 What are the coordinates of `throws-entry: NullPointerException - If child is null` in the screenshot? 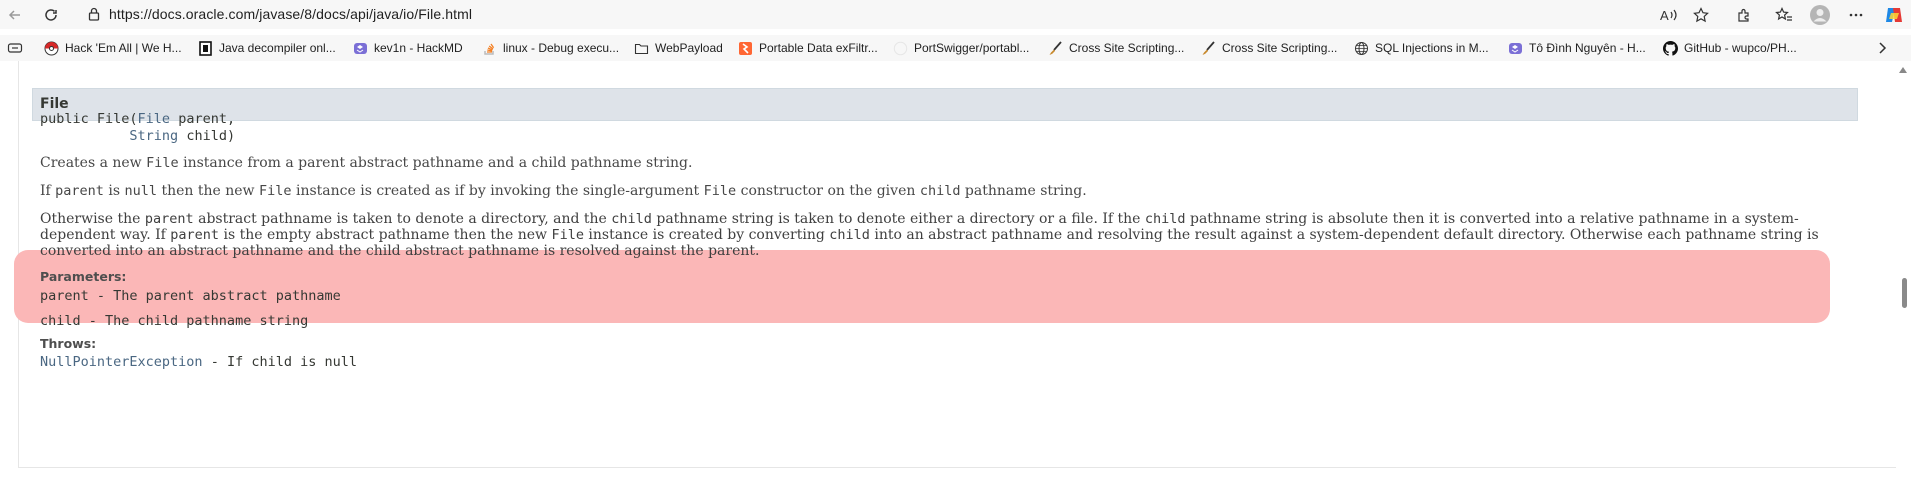 It's located at (198, 362).